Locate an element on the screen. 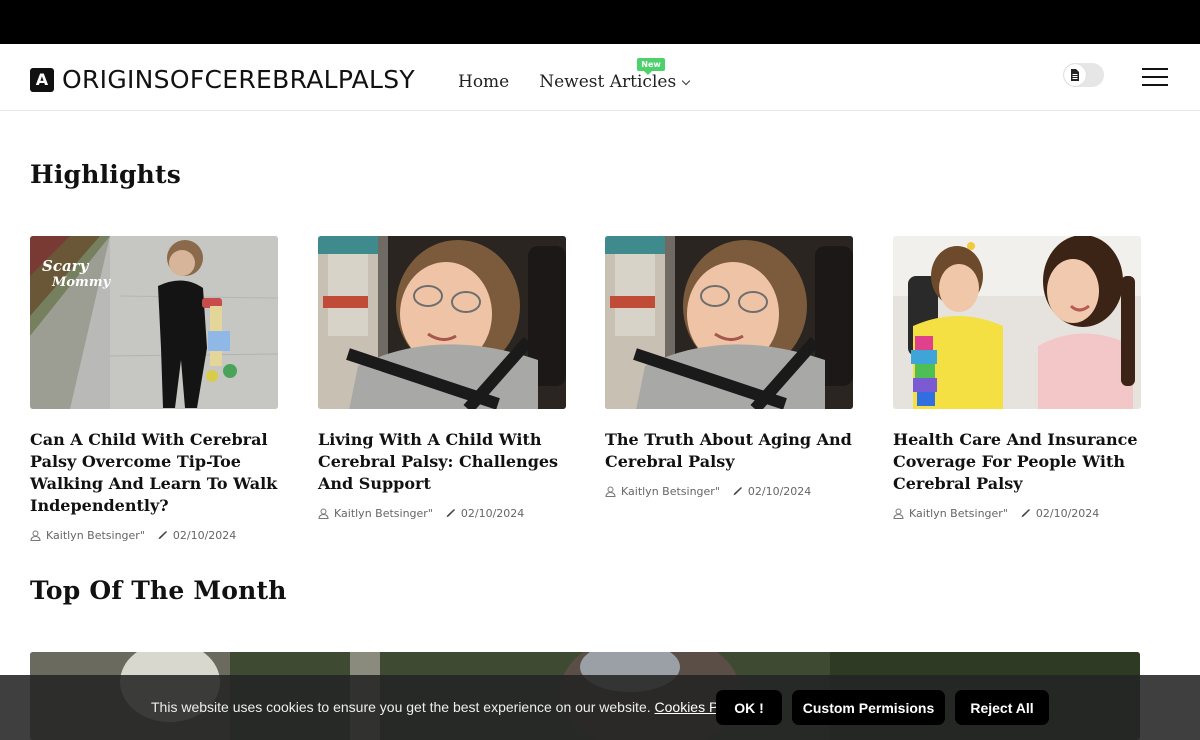 This screenshot has height=740, width=1200. document-icon is located at coordinates (1075, 75).